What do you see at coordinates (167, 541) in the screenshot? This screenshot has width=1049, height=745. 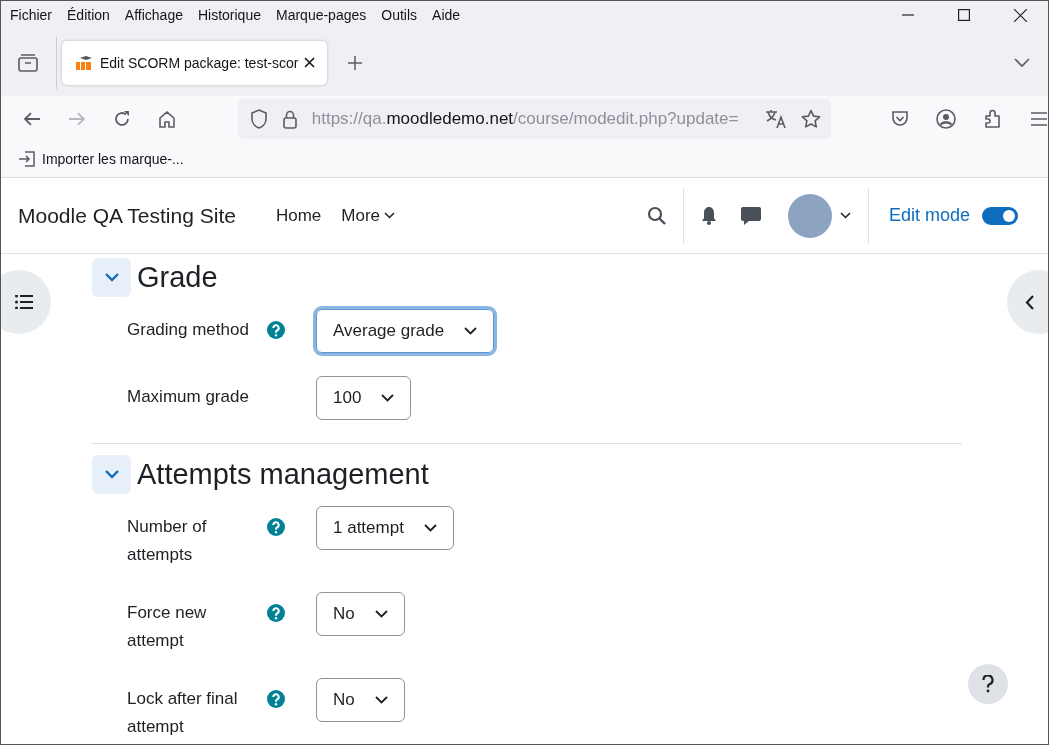 I see `field-label: Number of attempts` at bounding box center [167, 541].